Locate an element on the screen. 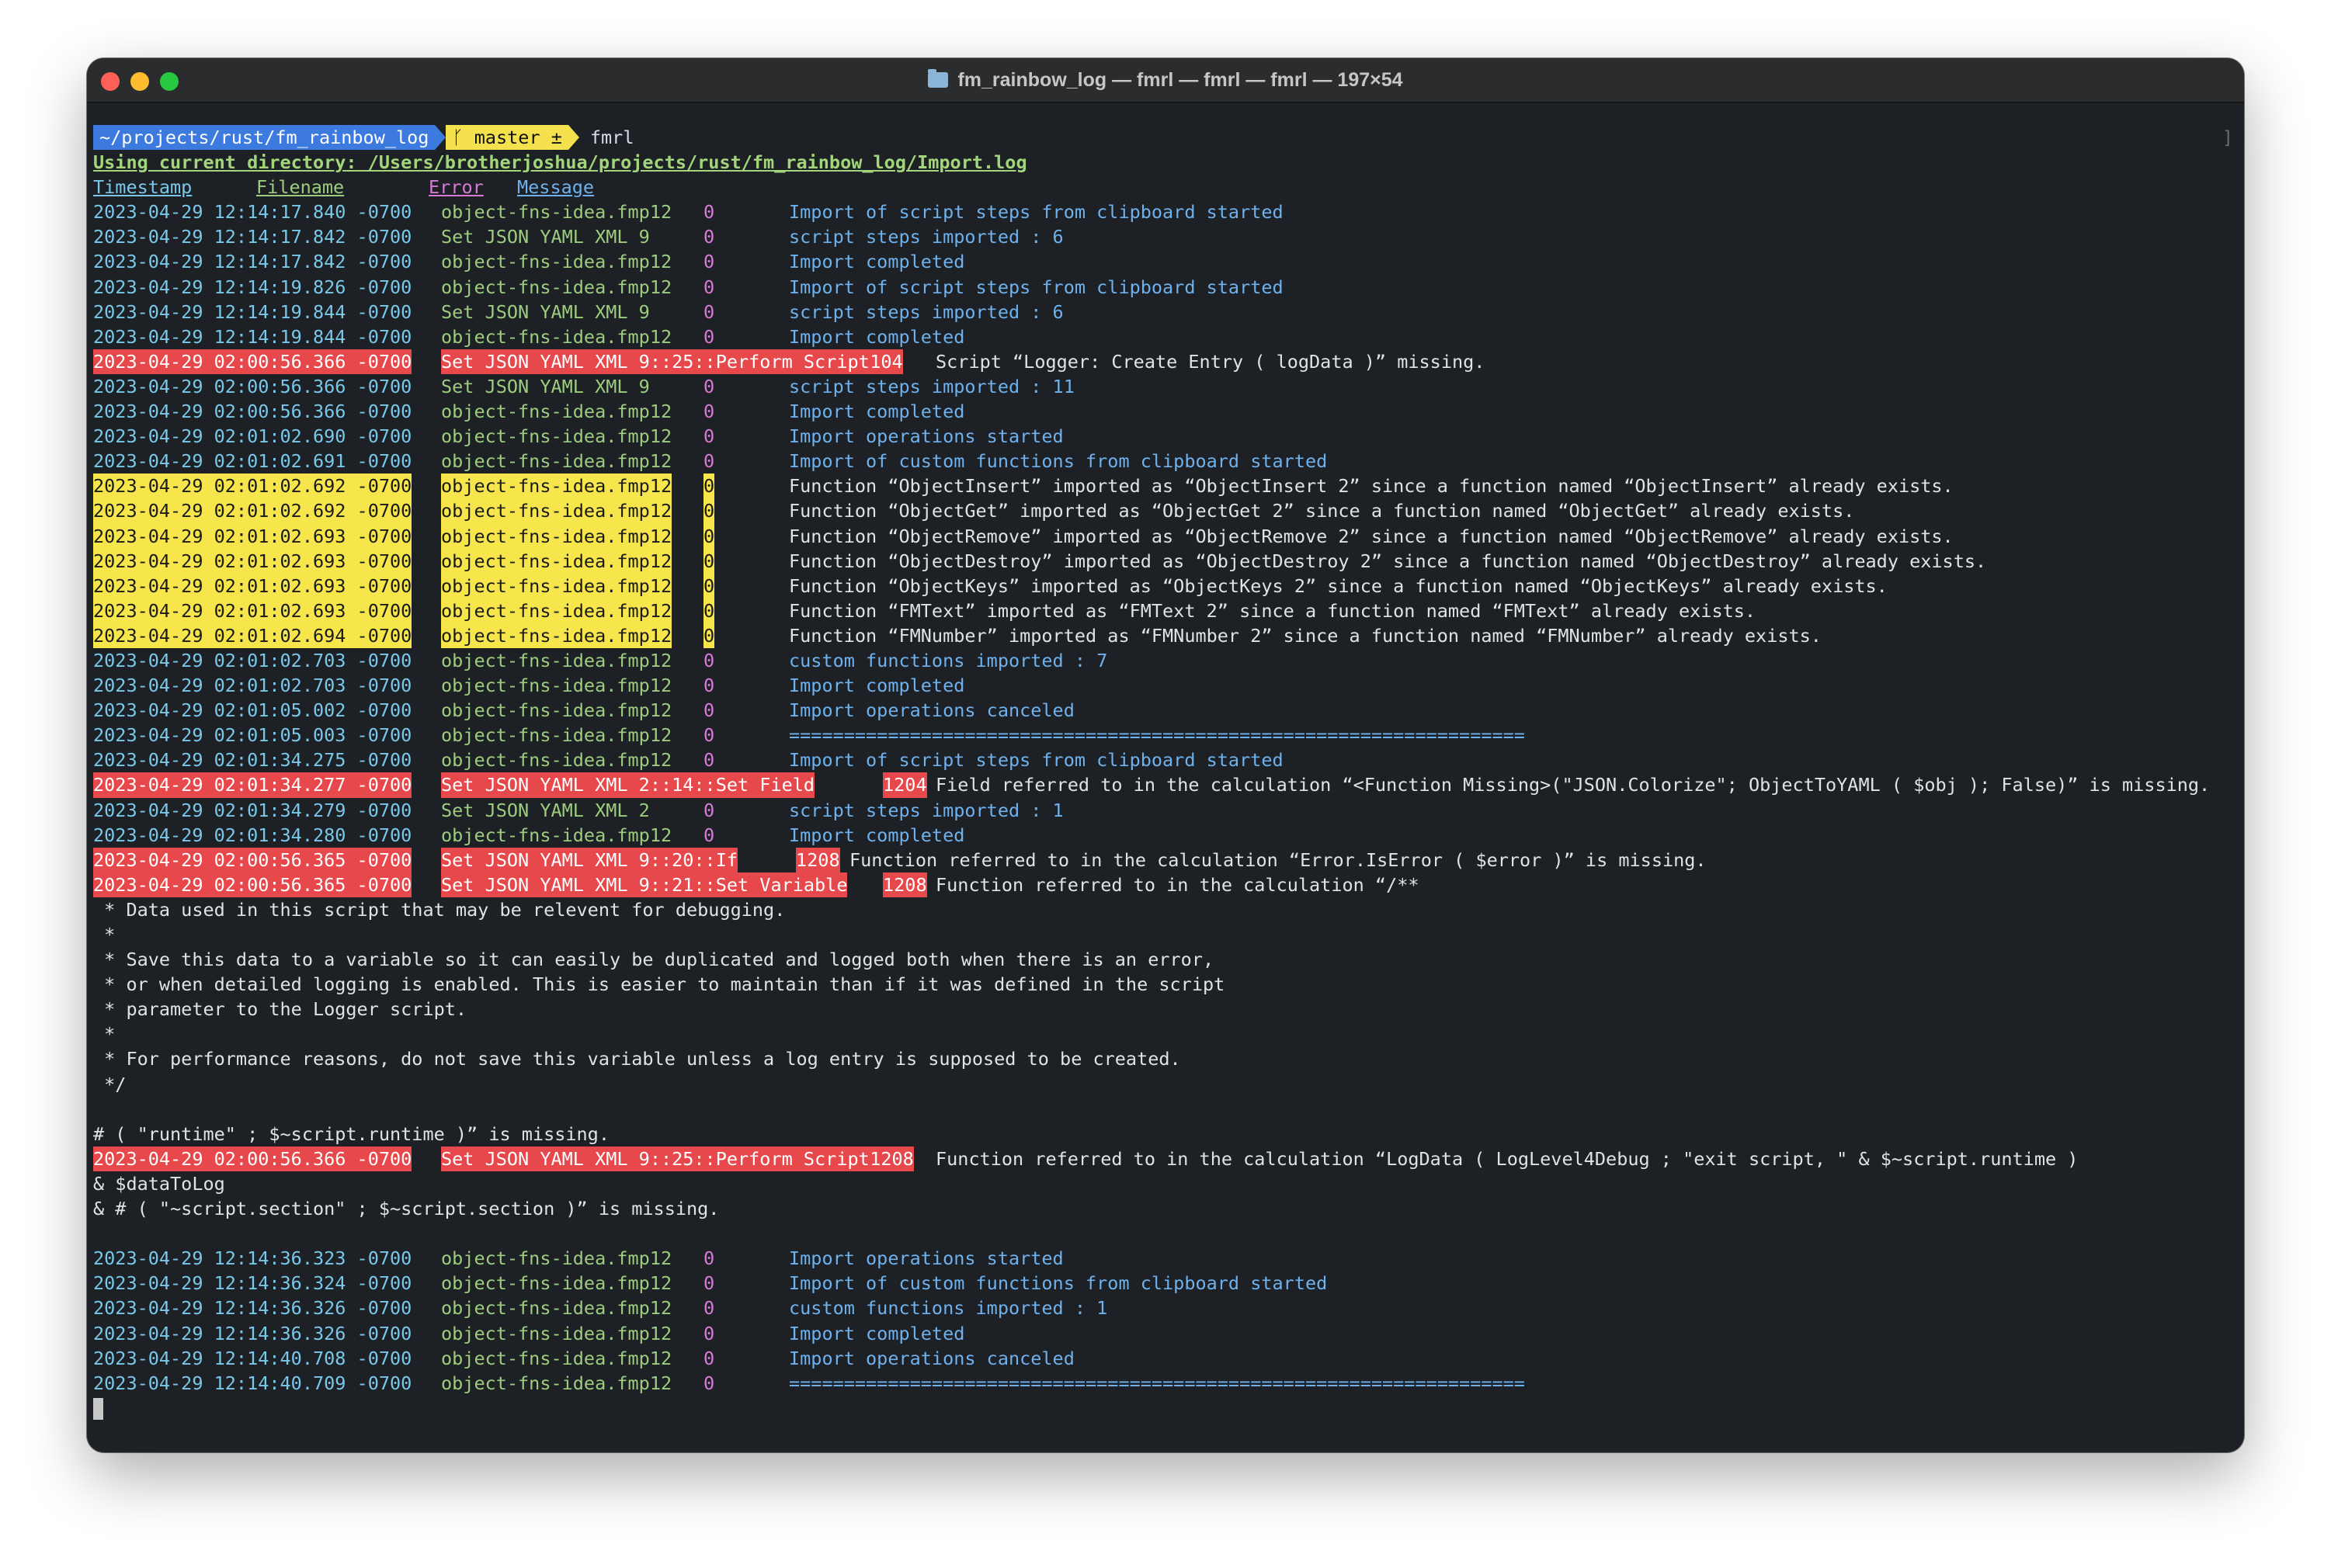 The image size is (2331, 1568). log-message: Import operations started is located at coordinates (927, 436).